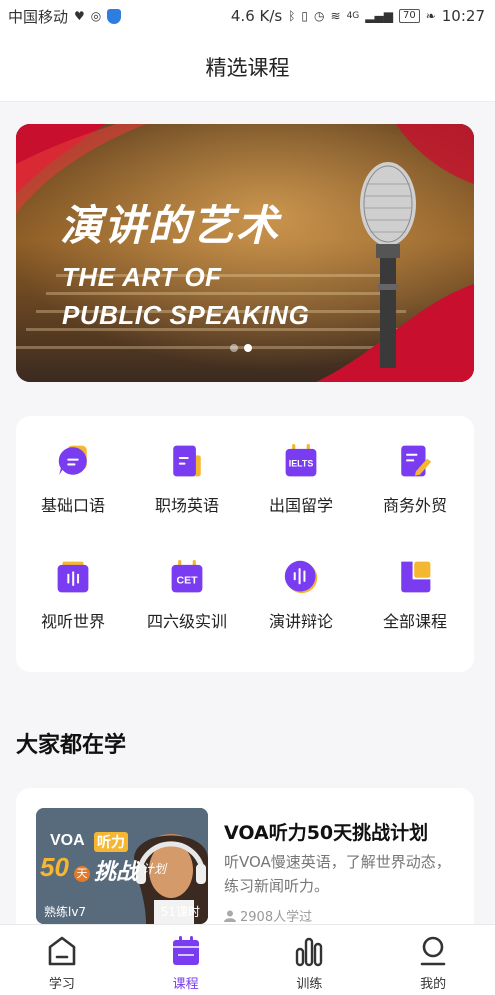 Image resolution: width=495 pixels, height=995 pixels. Describe the element at coordinates (67, 840) in the screenshot. I see `thumb-voa-text: VOA` at that location.